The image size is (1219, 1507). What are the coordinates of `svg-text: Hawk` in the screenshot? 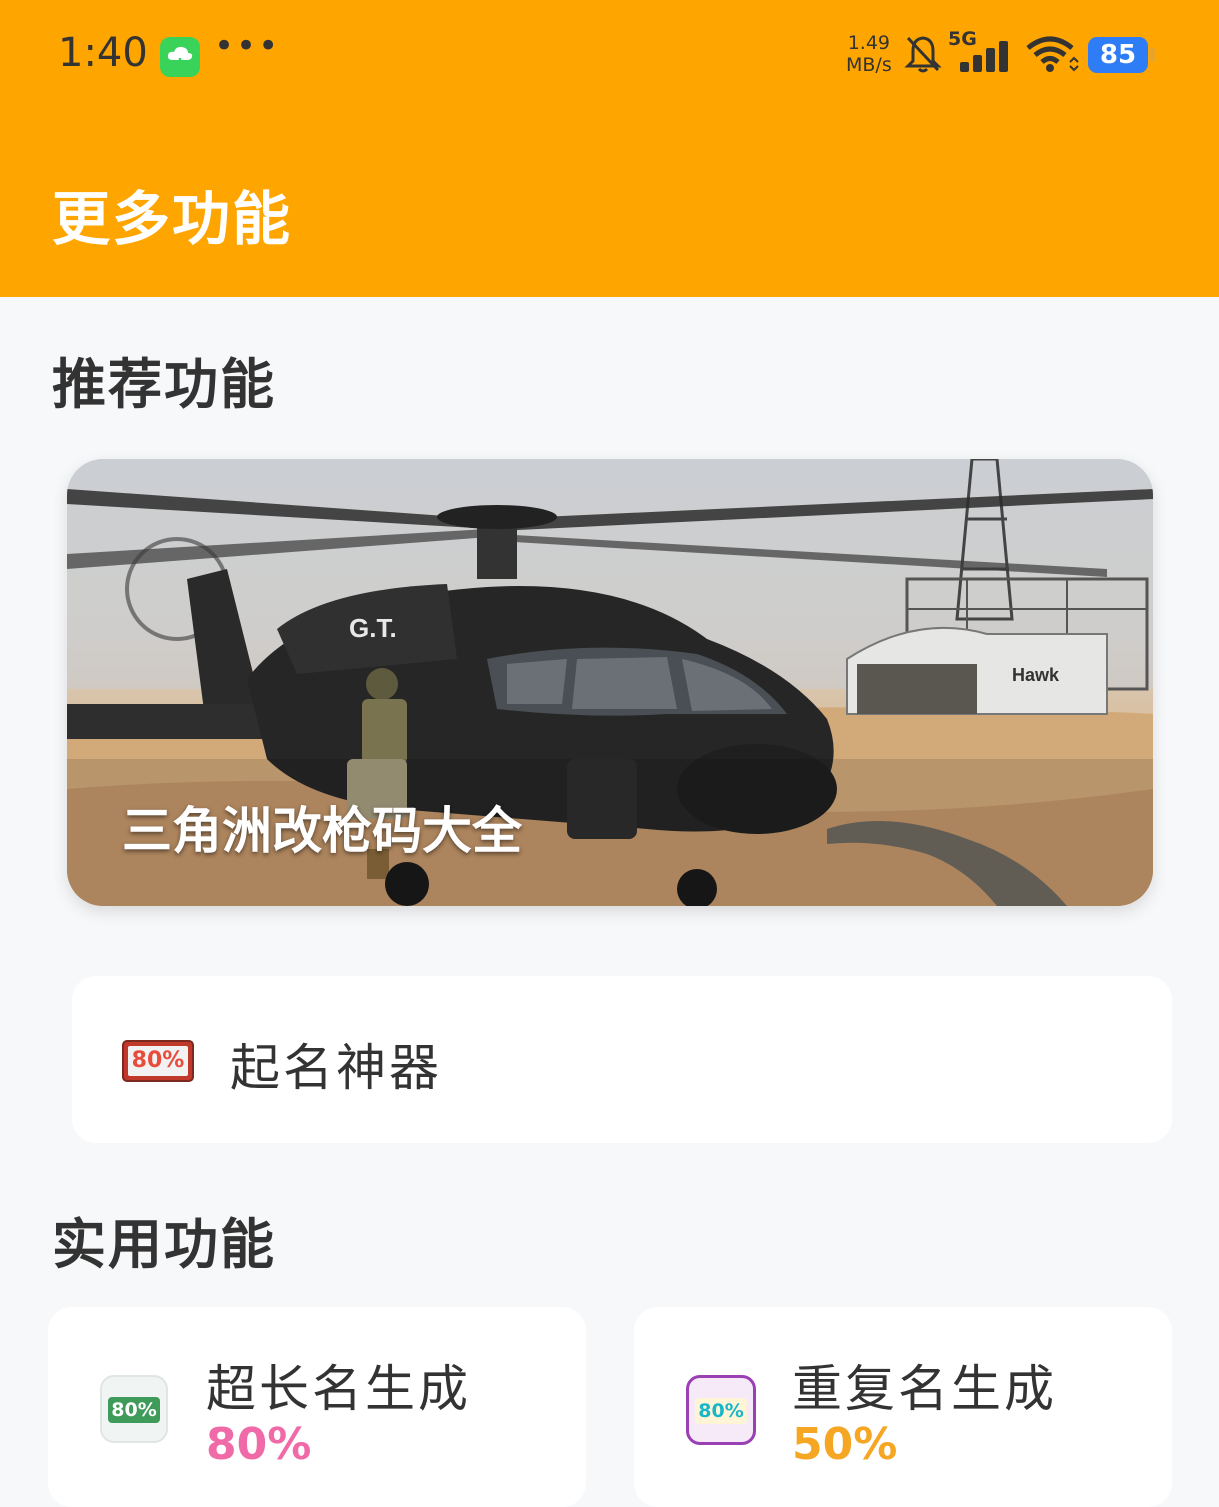 It's located at (1036, 675).